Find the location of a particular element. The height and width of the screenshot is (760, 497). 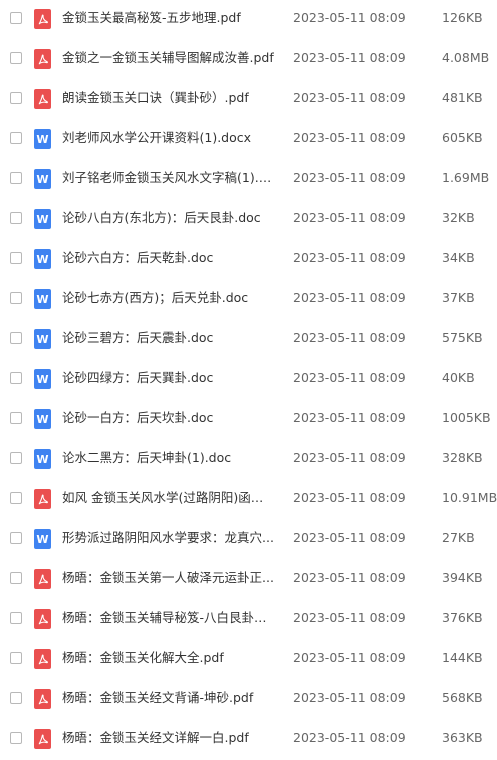

file-row: W 论砂三碧方：后天震卦.doc 2023-05-11 08:09 575KB is located at coordinates (248, 340).